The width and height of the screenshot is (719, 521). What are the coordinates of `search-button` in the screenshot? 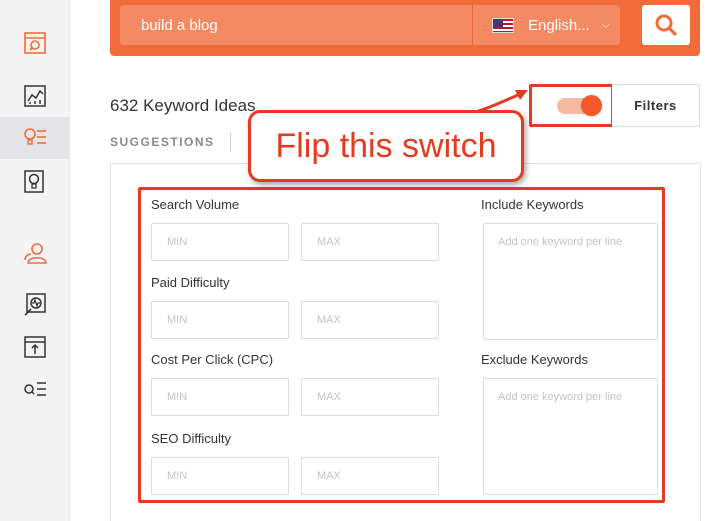 It's located at (666, 25).